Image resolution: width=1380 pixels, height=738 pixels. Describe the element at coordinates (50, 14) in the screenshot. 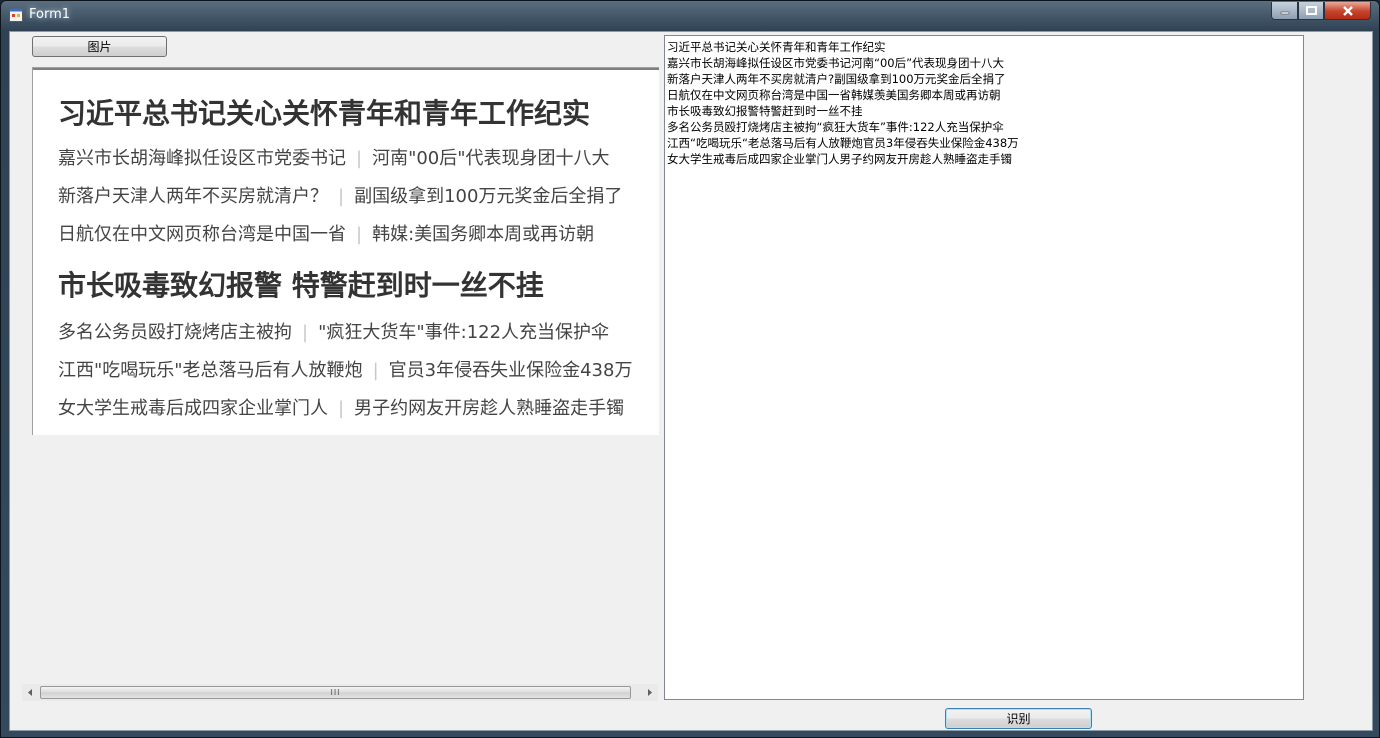

I see `window-title: Form1` at that location.